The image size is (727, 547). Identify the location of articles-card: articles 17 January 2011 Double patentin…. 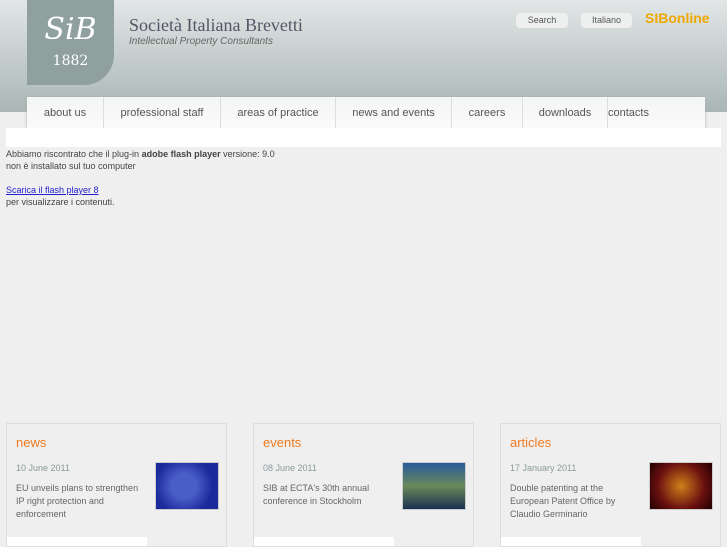
(610, 485).